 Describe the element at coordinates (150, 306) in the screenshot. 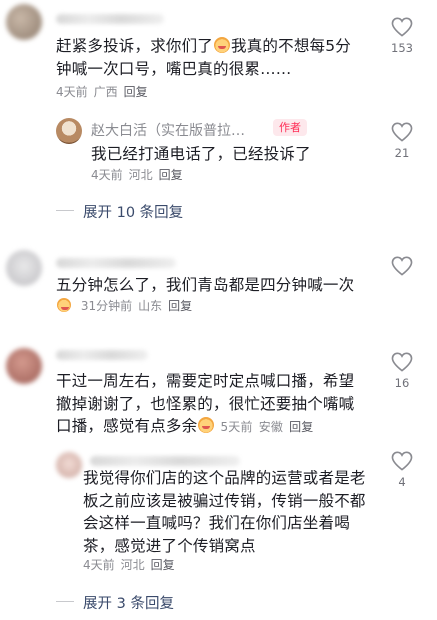

I see `comment-location: 山东` at that location.